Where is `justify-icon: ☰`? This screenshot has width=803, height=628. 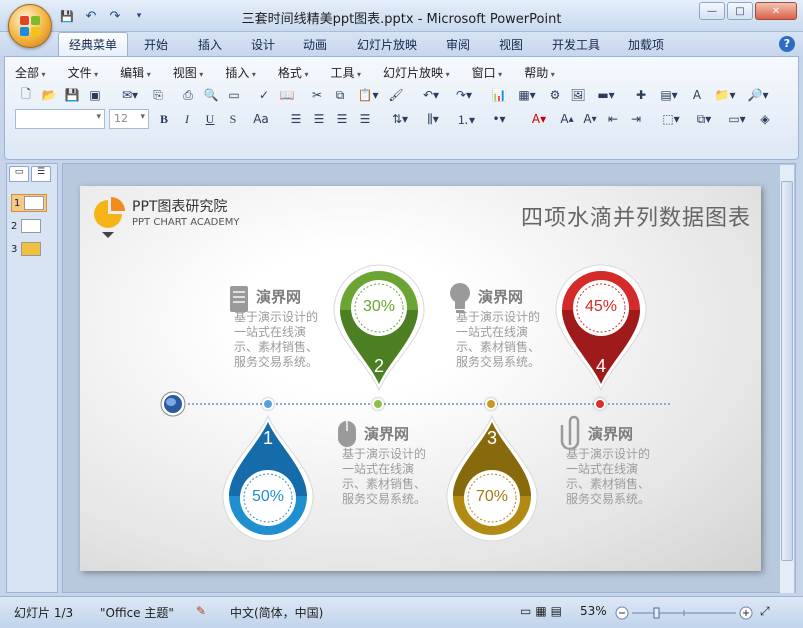
justify-icon: ☰ is located at coordinates (365, 119).